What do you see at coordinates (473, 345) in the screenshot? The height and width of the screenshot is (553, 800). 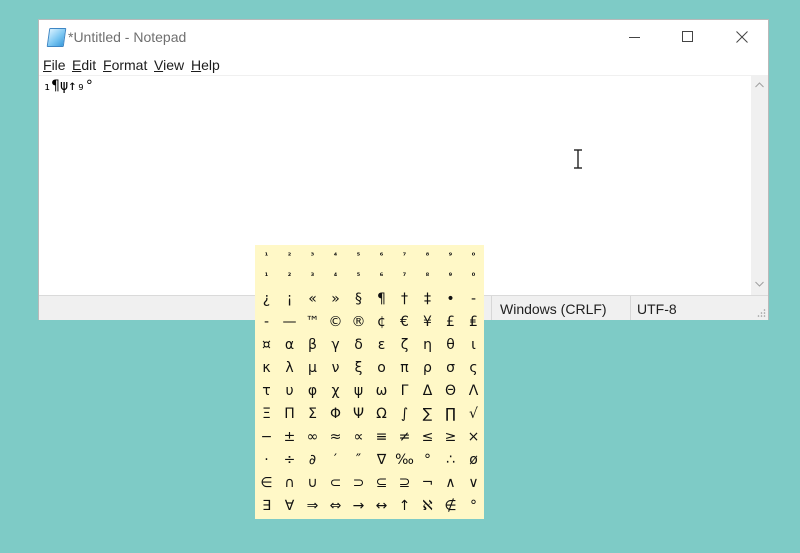 I see `symbol-button: ι` at bounding box center [473, 345].